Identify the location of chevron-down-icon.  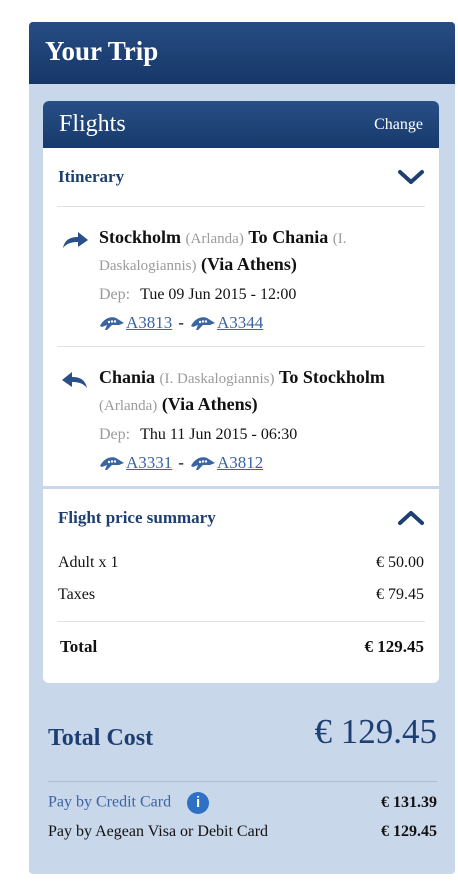
(411, 177).